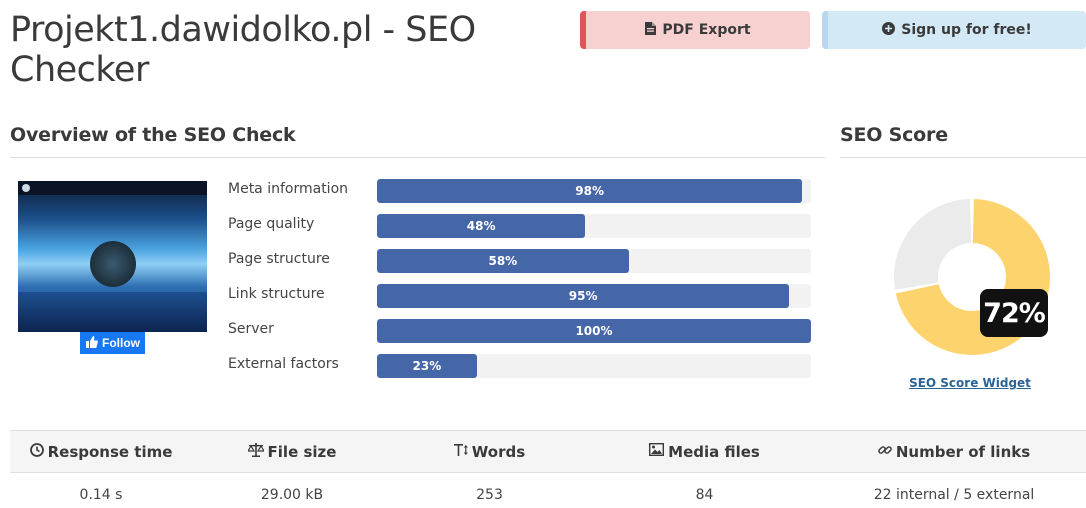 This screenshot has height=508, width=1086. What do you see at coordinates (101, 494) in the screenshot?
I see `stats-response-time-value: 0.14 s` at bounding box center [101, 494].